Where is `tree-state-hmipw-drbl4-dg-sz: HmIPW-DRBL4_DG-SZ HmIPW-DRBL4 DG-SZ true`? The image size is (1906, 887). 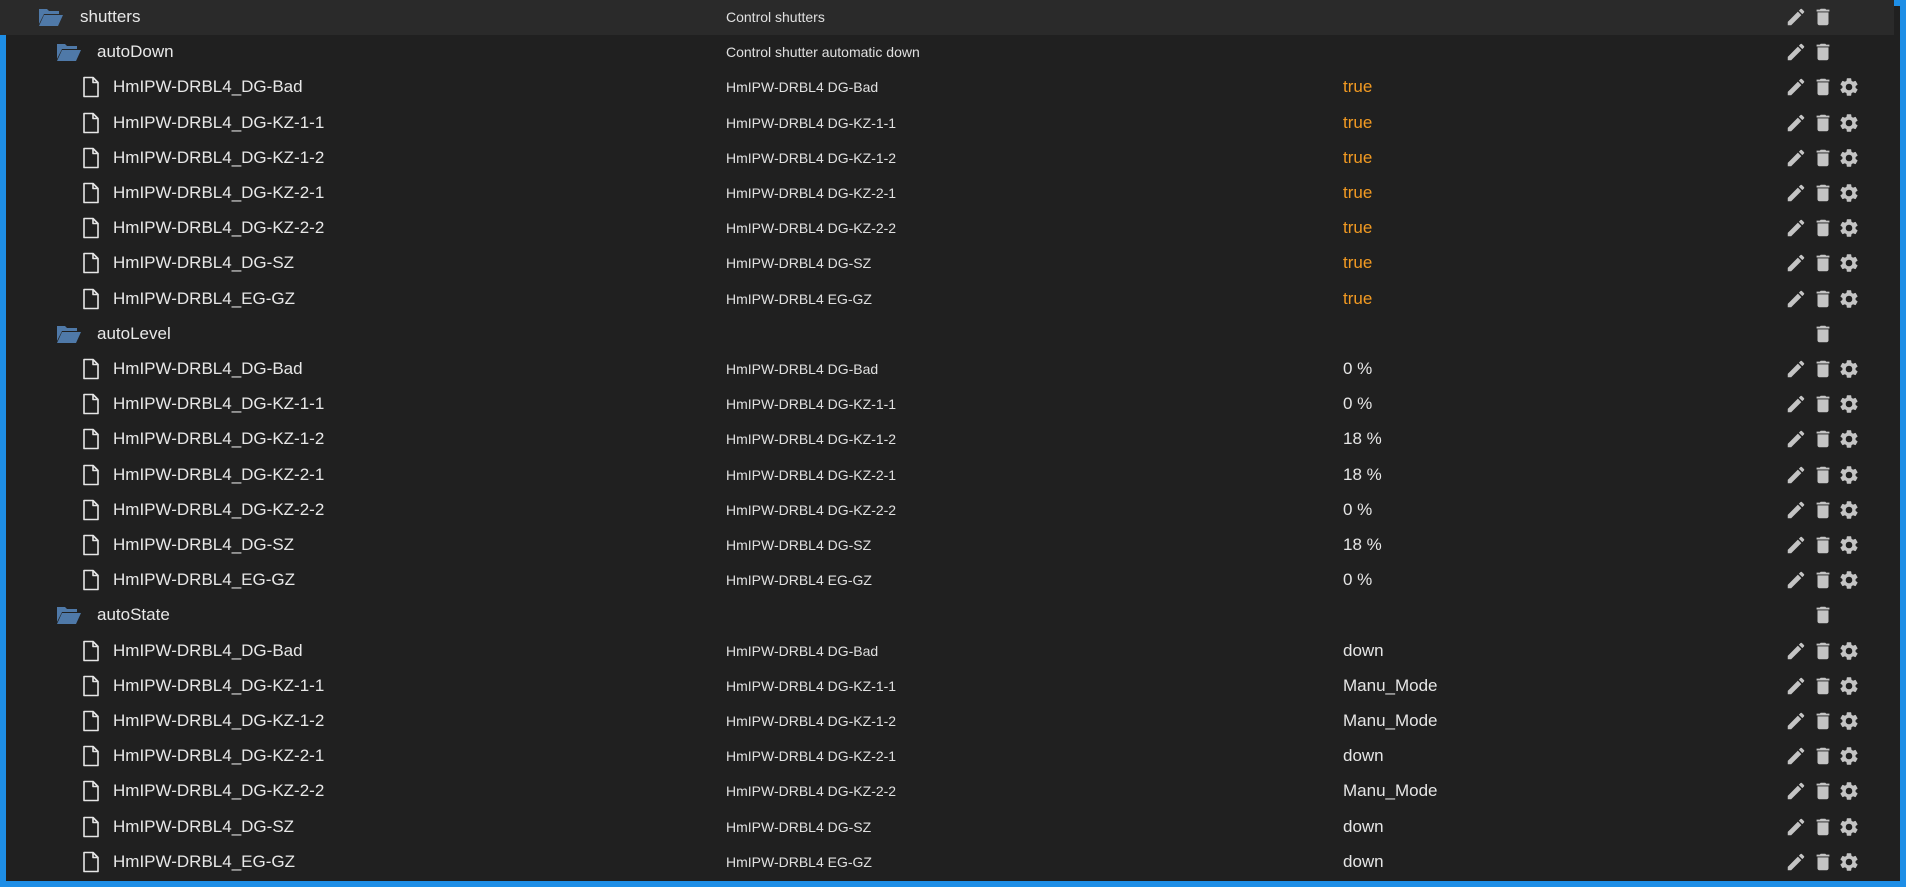 tree-state-hmipw-drbl4-dg-sz: HmIPW-DRBL4_DG-SZ HmIPW-DRBL4 DG-SZ true is located at coordinates (947, 263).